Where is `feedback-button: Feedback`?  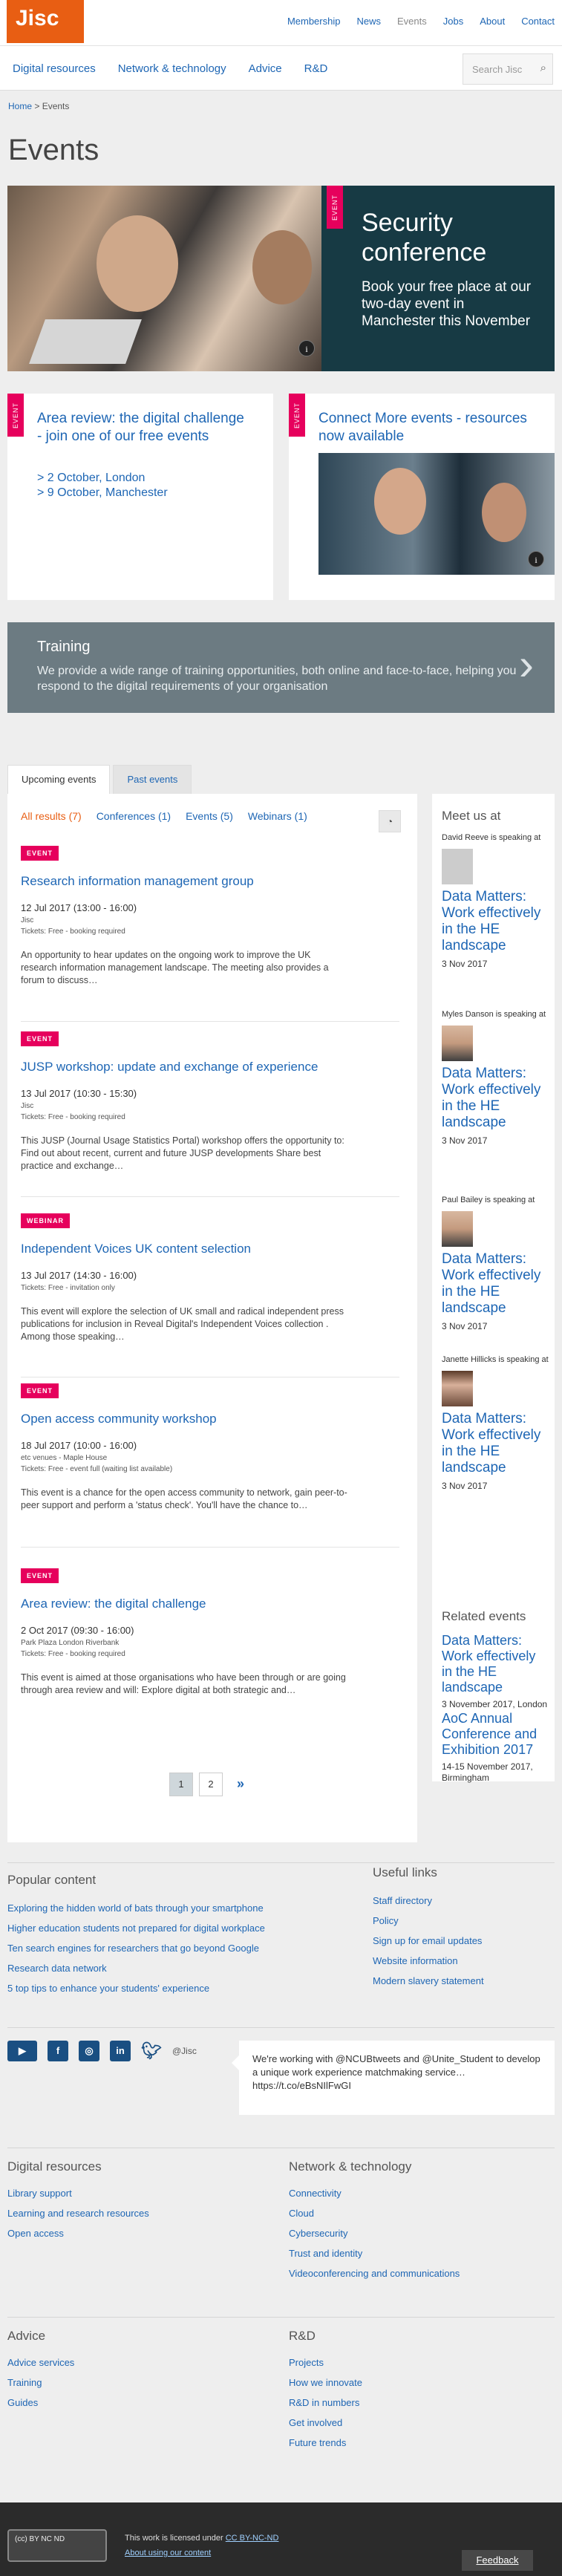 feedback-button: Feedback is located at coordinates (497, 2560).